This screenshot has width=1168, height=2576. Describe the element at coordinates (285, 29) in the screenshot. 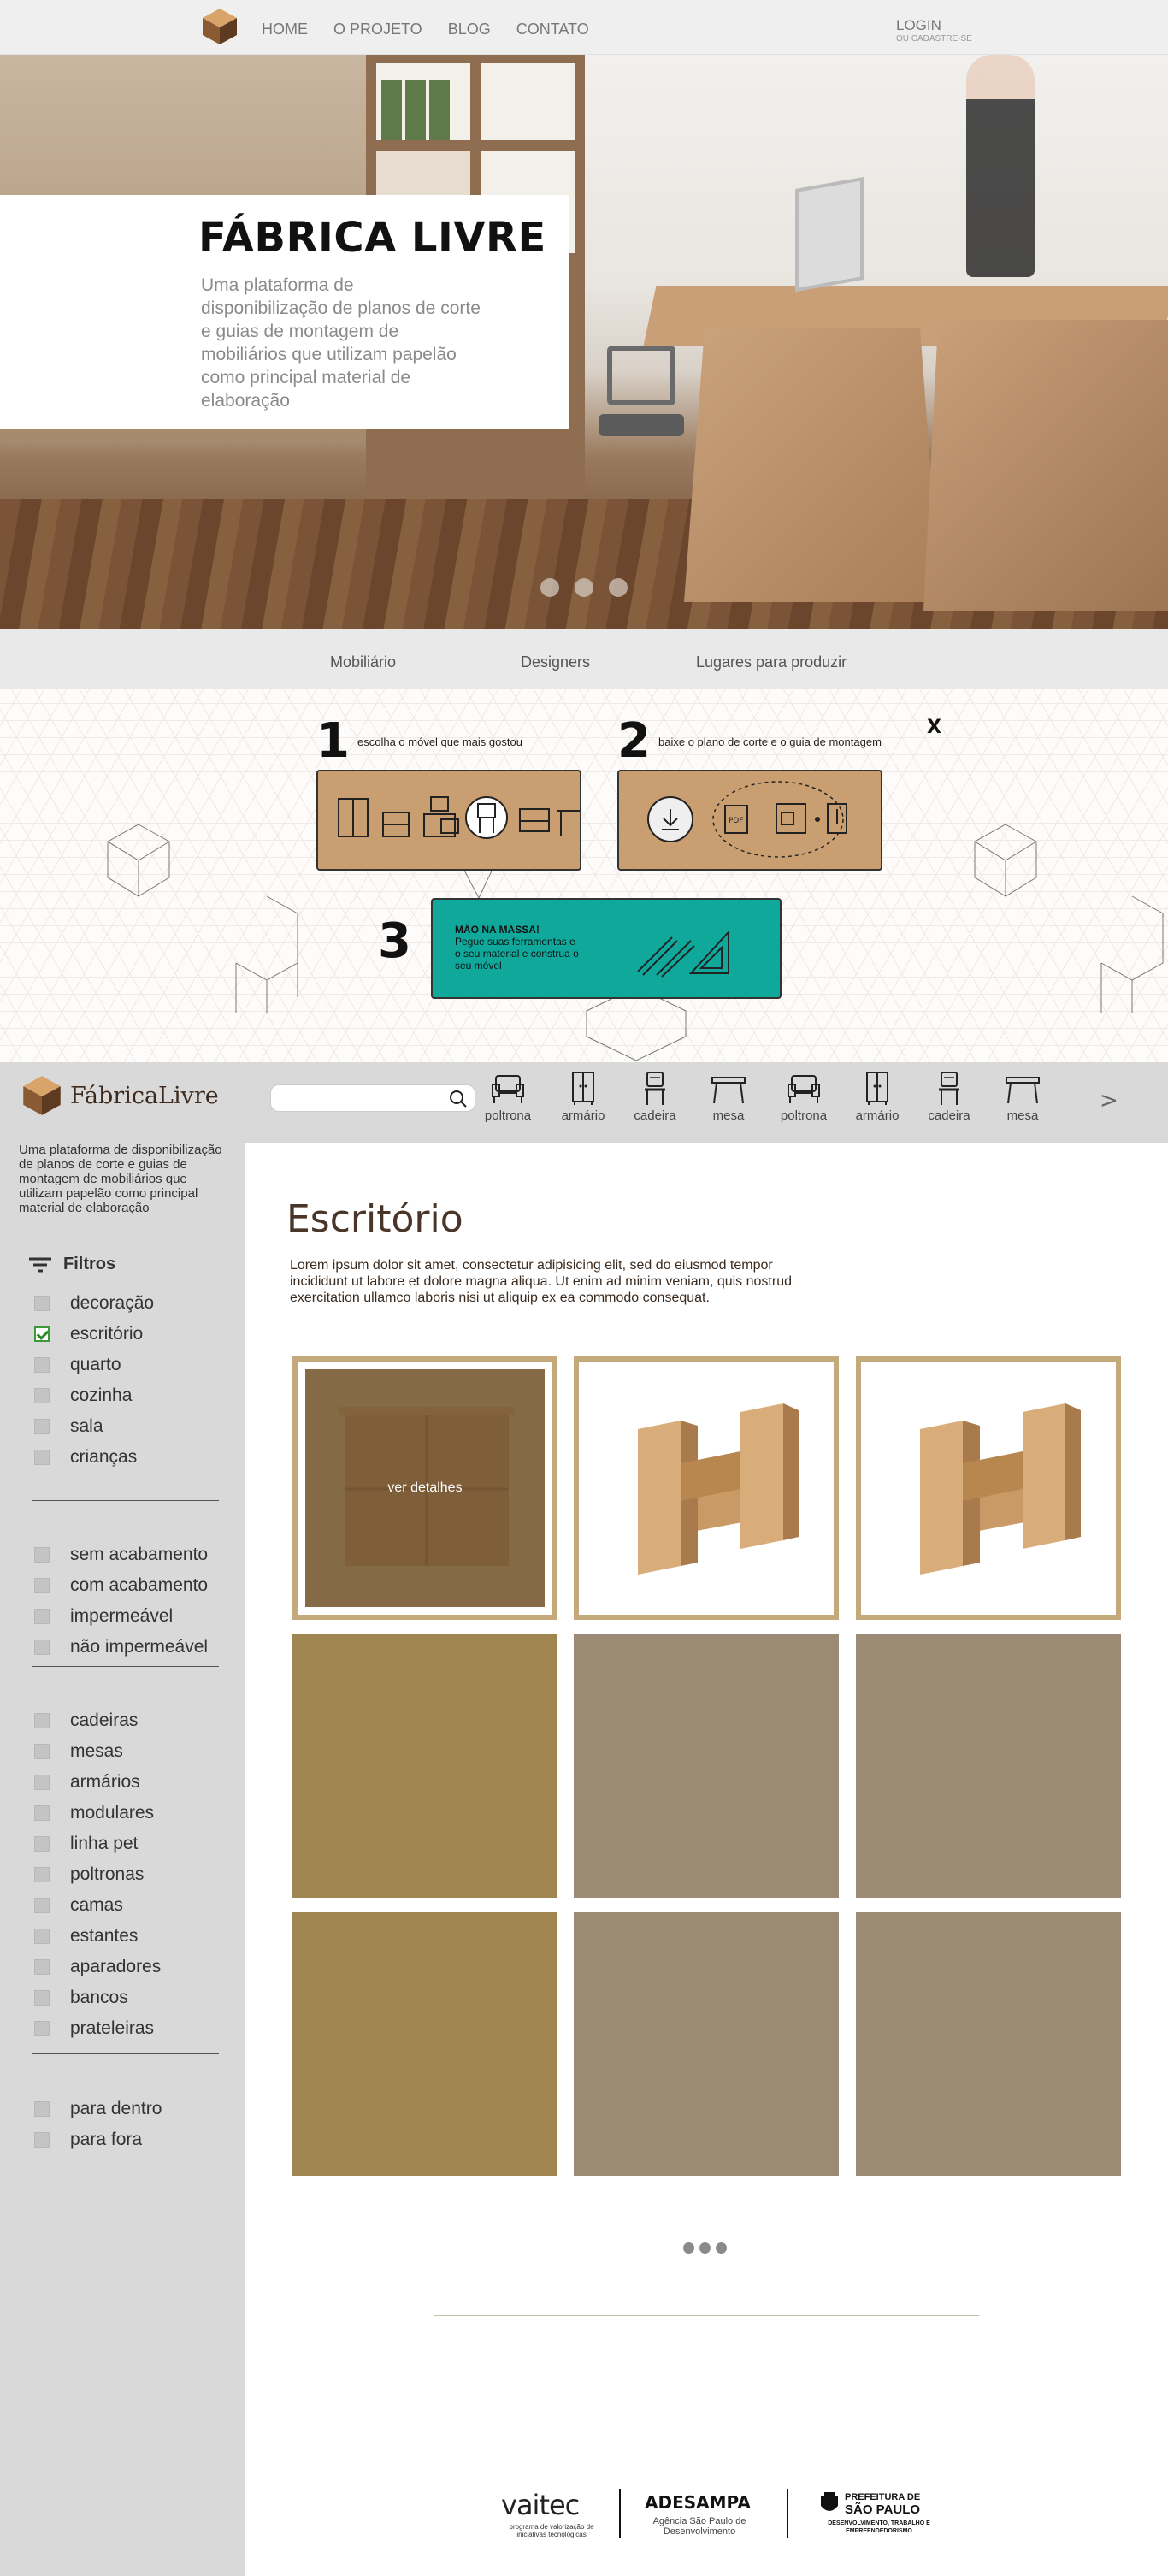

I see `menu-home: HOME` at that location.